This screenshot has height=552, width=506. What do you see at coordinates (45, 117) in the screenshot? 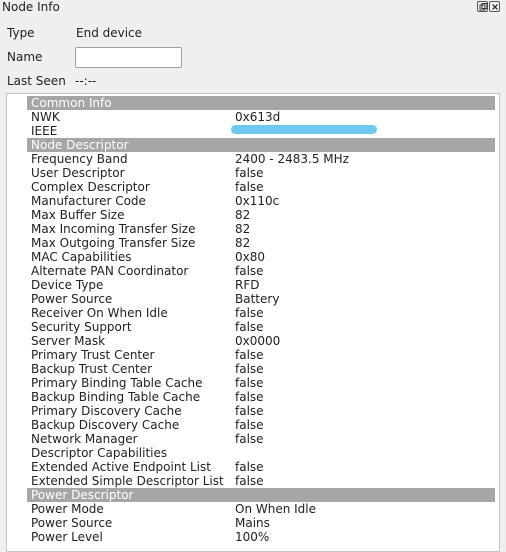
I see `property-name: NWK` at bounding box center [45, 117].